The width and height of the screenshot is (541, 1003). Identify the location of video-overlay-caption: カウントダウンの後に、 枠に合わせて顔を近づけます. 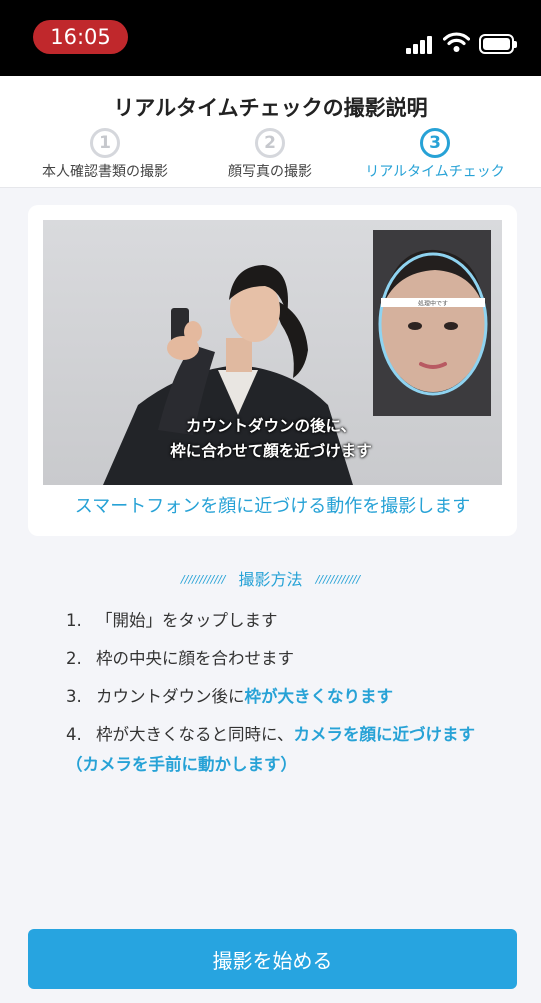
(271, 439).